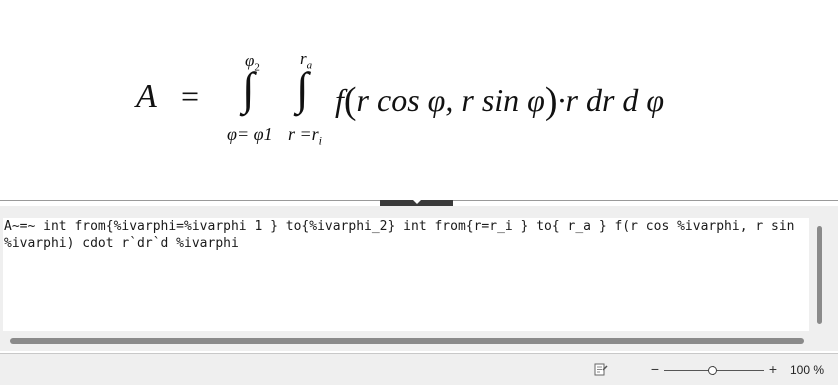 The width and height of the screenshot is (838, 385). What do you see at coordinates (407, 341) in the screenshot?
I see `horizontal-scrollbar` at bounding box center [407, 341].